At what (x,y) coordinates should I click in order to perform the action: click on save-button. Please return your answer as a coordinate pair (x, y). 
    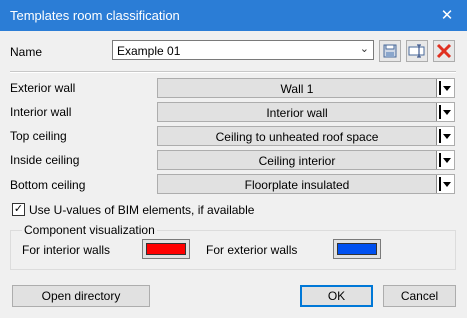
    Looking at the image, I should click on (390, 51).